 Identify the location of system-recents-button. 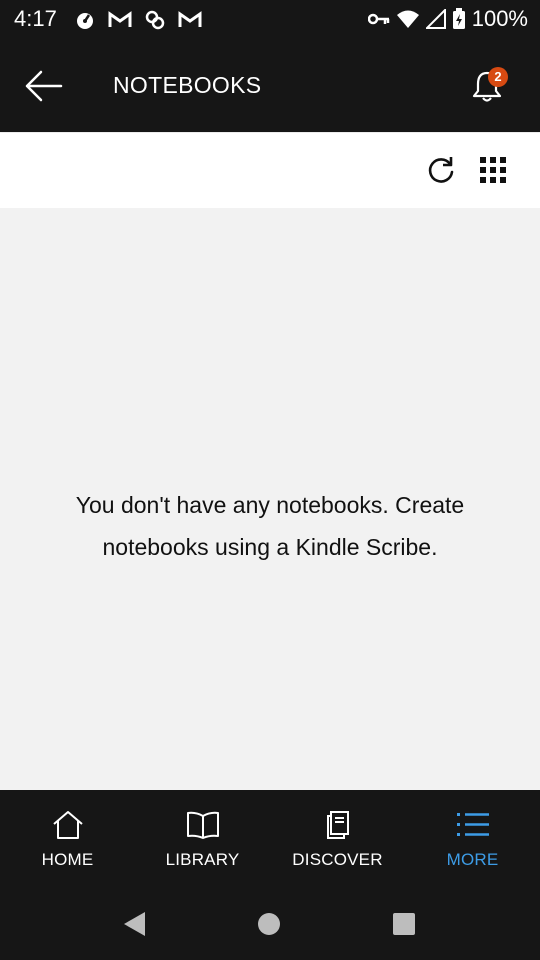
(404, 924).